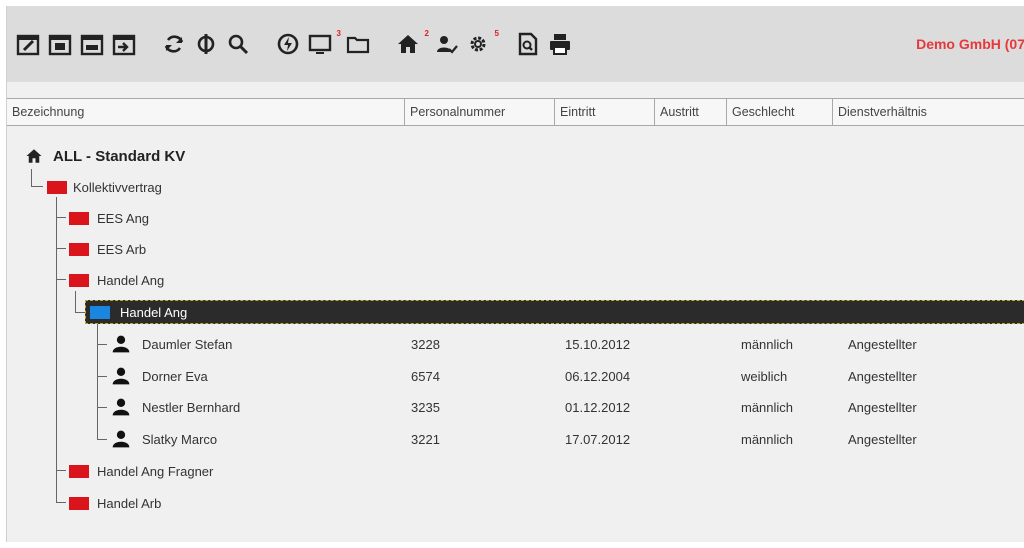 The image size is (1024, 548). What do you see at coordinates (598, 407) in the screenshot?
I see `employee-eintritt: 01.12.2012` at bounding box center [598, 407].